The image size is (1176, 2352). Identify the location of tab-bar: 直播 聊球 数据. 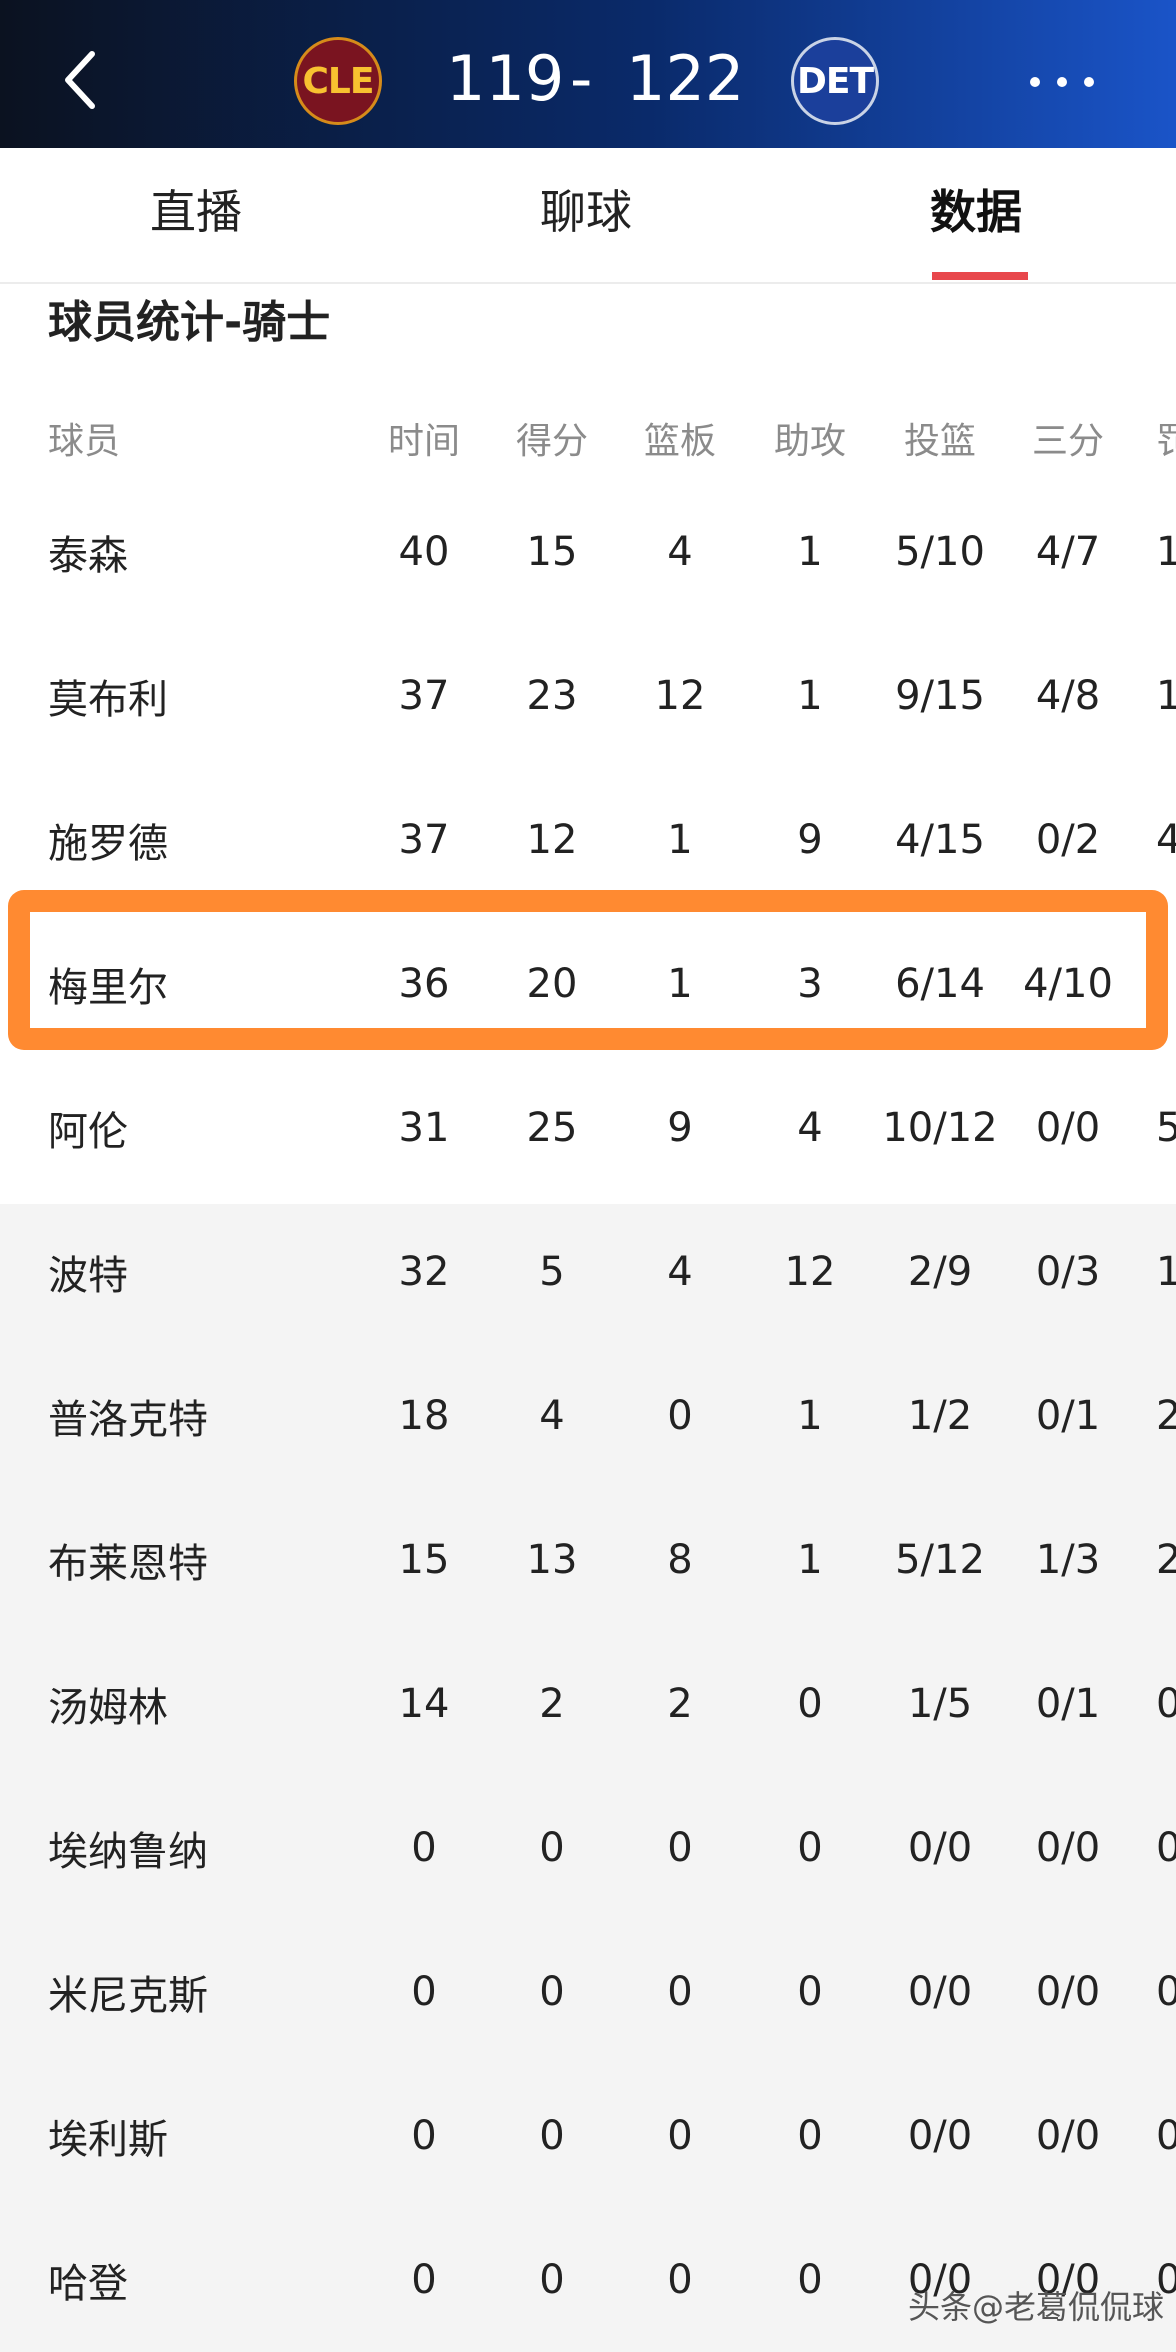
(588, 216).